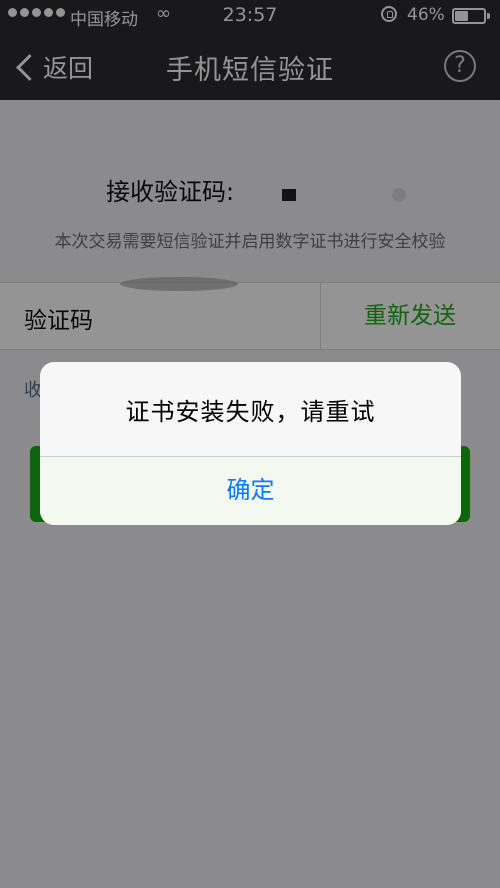 This screenshot has width=500, height=888. What do you see at coordinates (250, 491) in the screenshot?
I see `alert-ok-button: 确定` at bounding box center [250, 491].